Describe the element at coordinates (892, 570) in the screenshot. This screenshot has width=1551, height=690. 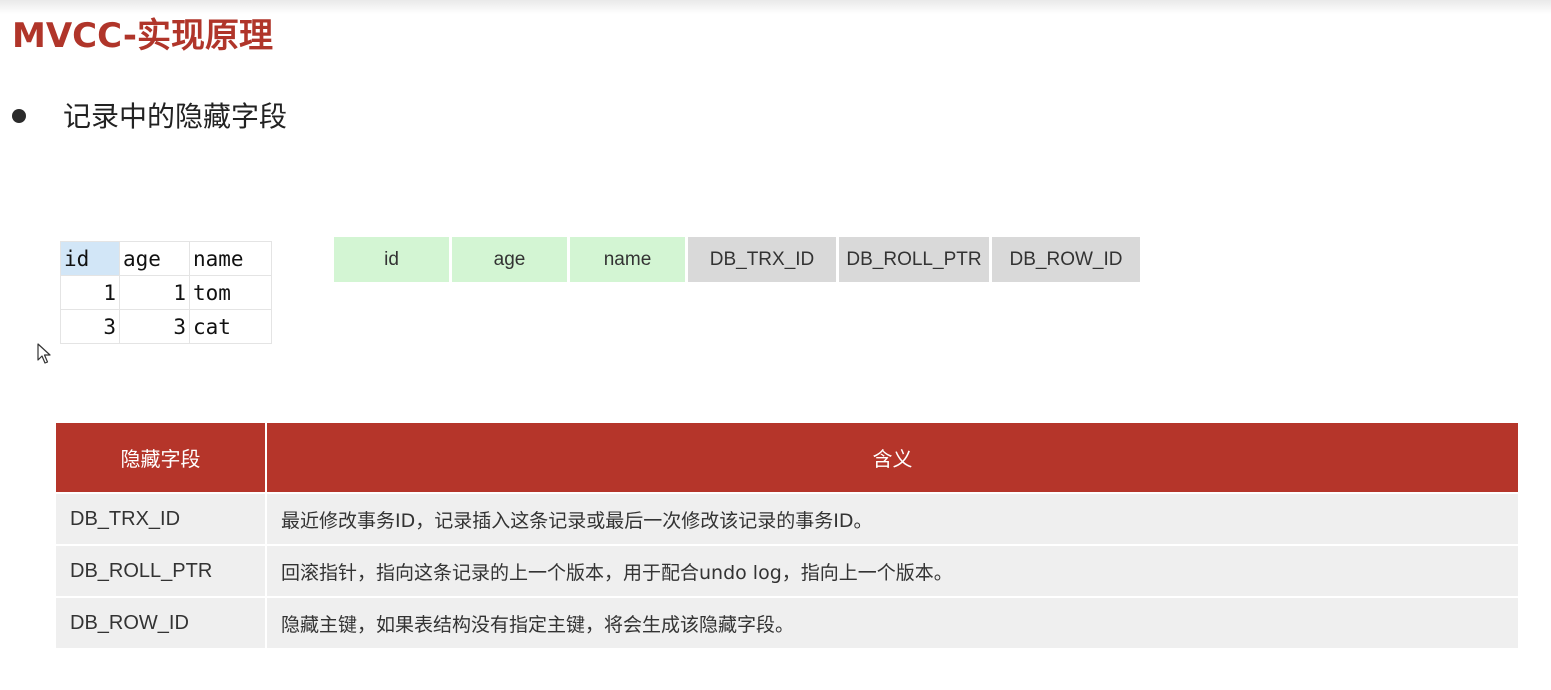
I see `hidden-field-meaning: 回滚指针，指向这条记录的上一个版本，用于配合undo log，指向上一个版本。` at that location.